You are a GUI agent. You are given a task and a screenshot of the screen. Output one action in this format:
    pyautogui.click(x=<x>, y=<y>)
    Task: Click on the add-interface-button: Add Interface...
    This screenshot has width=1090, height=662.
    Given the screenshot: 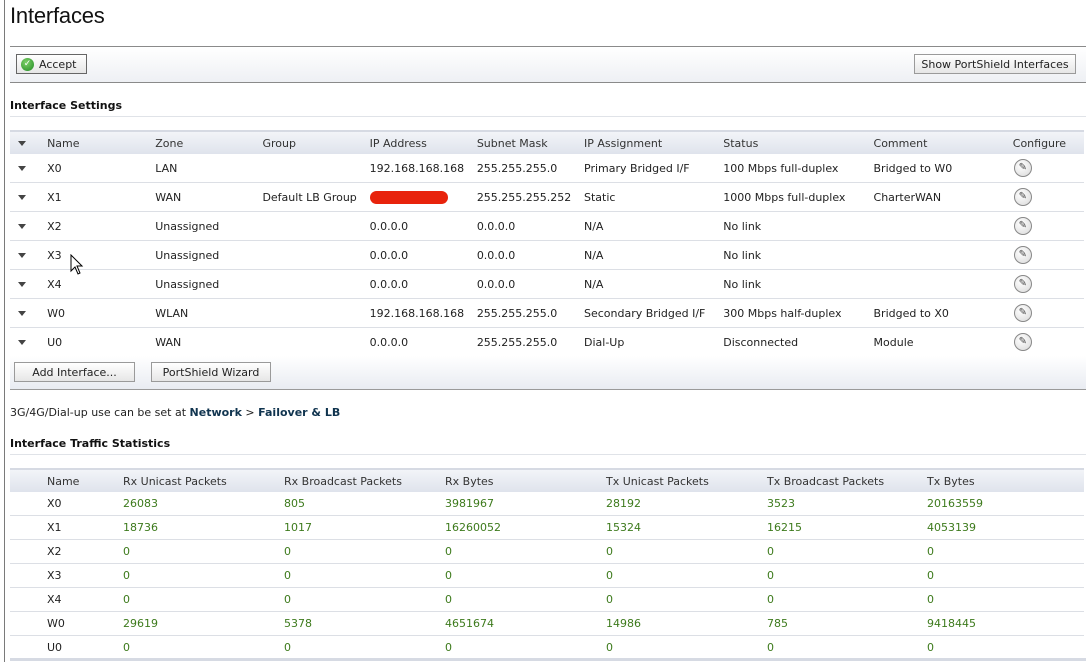 What is the action you would take?
    pyautogui.click(x=74, y=372)
    